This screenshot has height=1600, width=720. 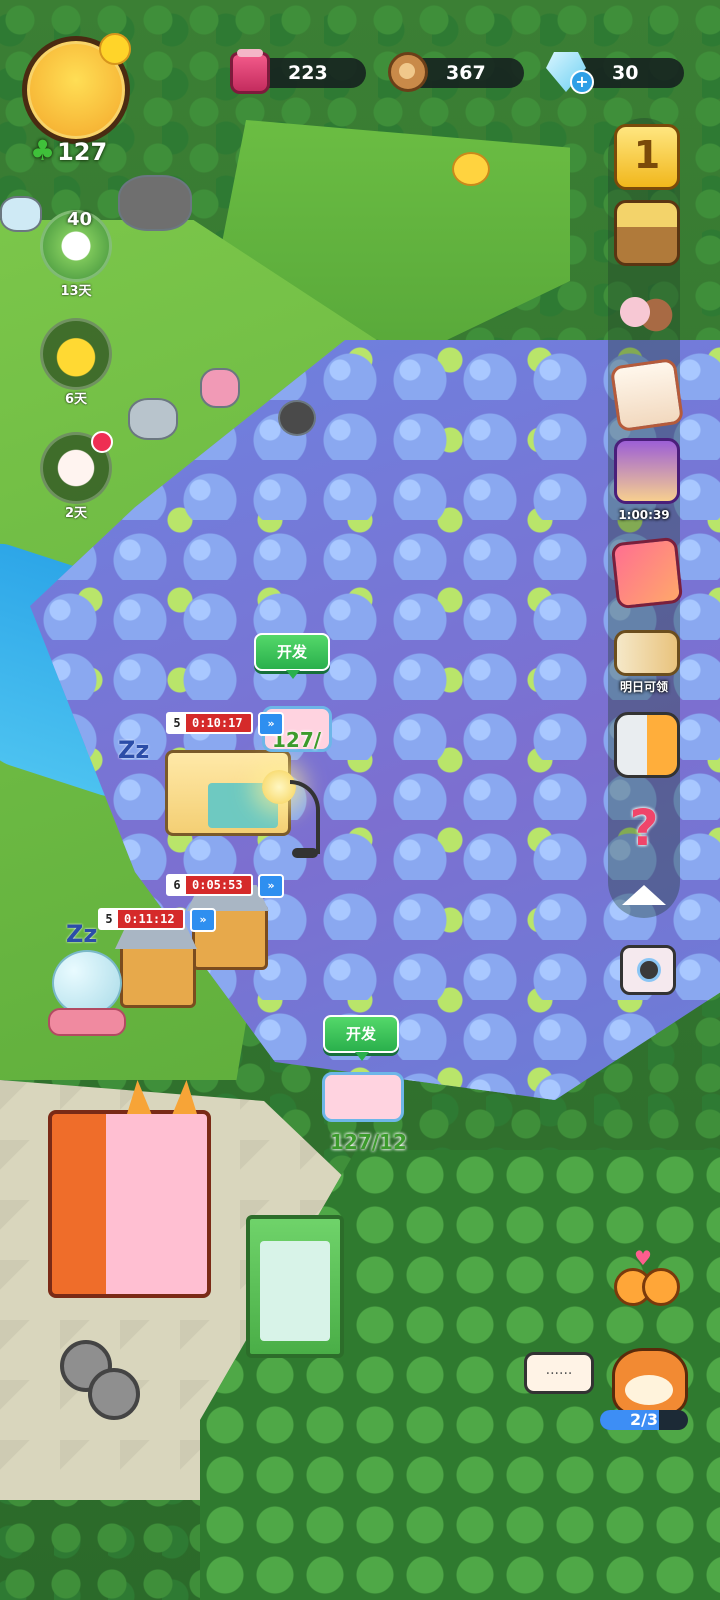 I want to click on first-place-icon: 1, so click(x=647, y=157).